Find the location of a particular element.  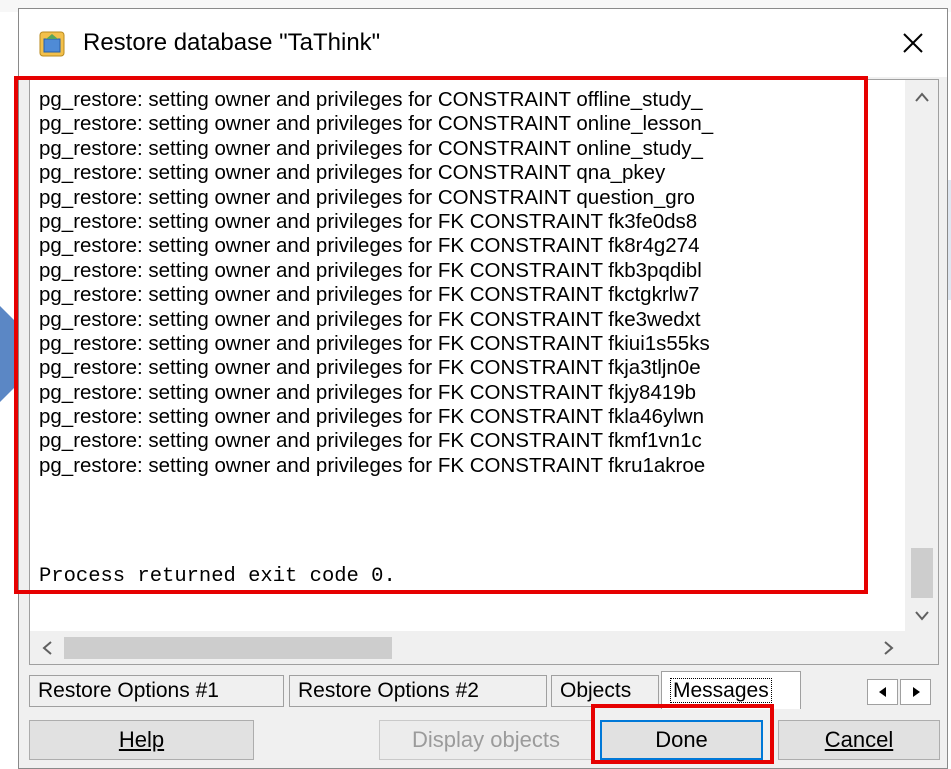

tab-scroll-buttons is located at coordinates (898, 693).